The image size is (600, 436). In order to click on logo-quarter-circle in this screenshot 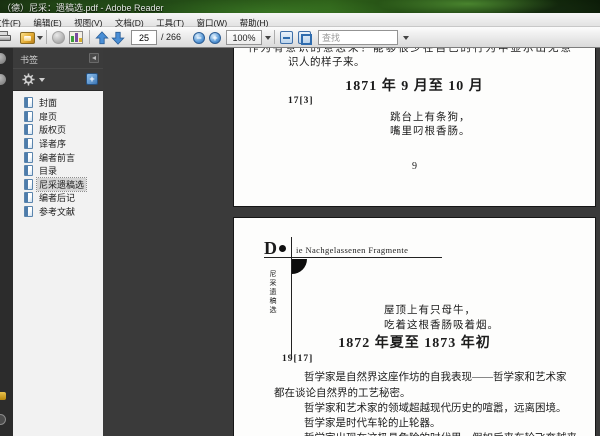, I will do `click(299, 266)`.